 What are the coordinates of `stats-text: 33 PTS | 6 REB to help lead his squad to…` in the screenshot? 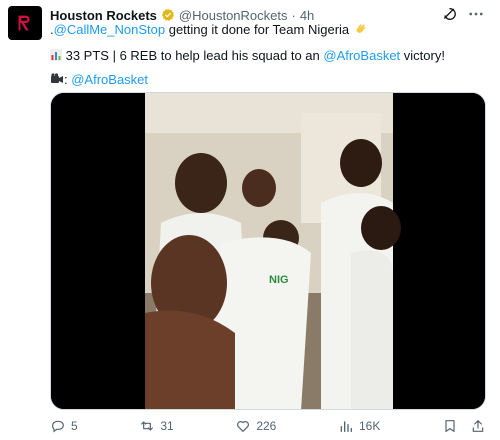 It's located at (193, 55).